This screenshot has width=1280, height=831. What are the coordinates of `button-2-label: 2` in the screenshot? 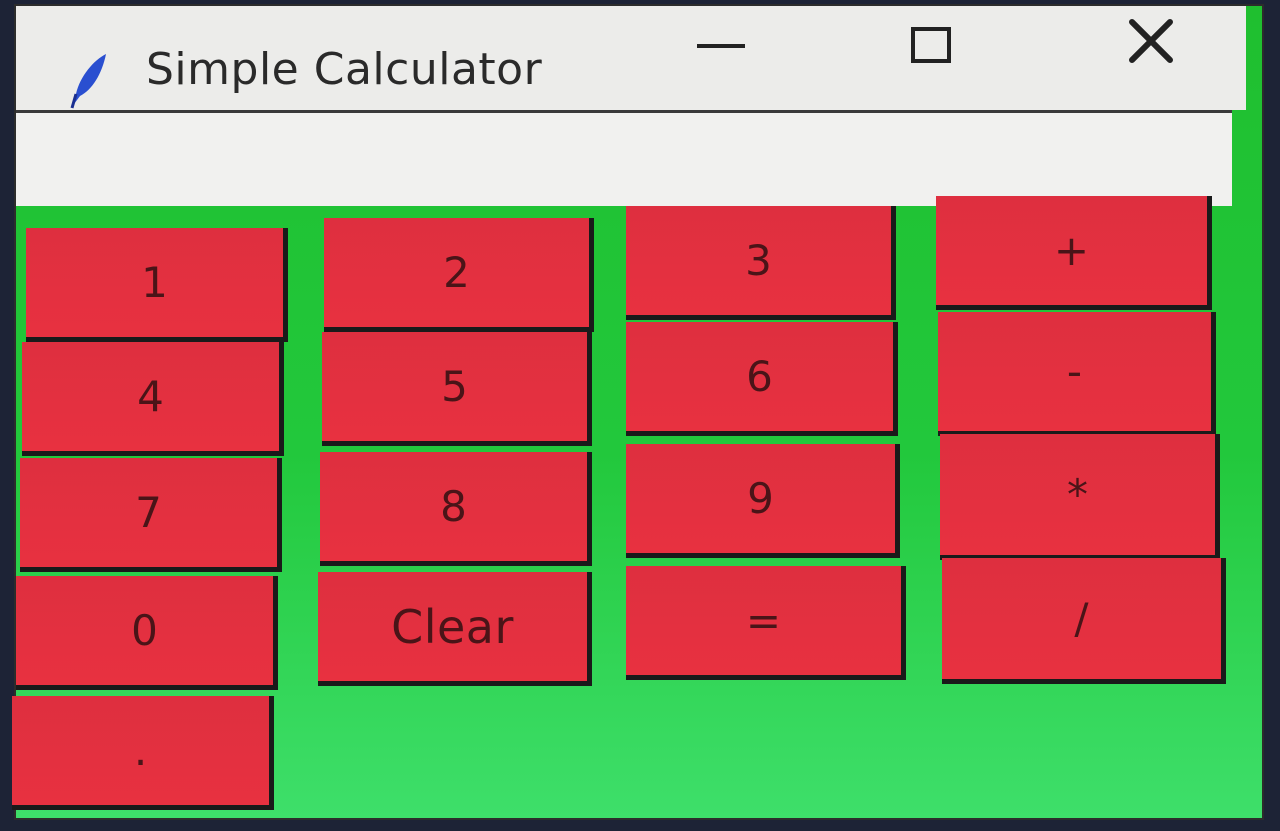 It's located at (456, 272).